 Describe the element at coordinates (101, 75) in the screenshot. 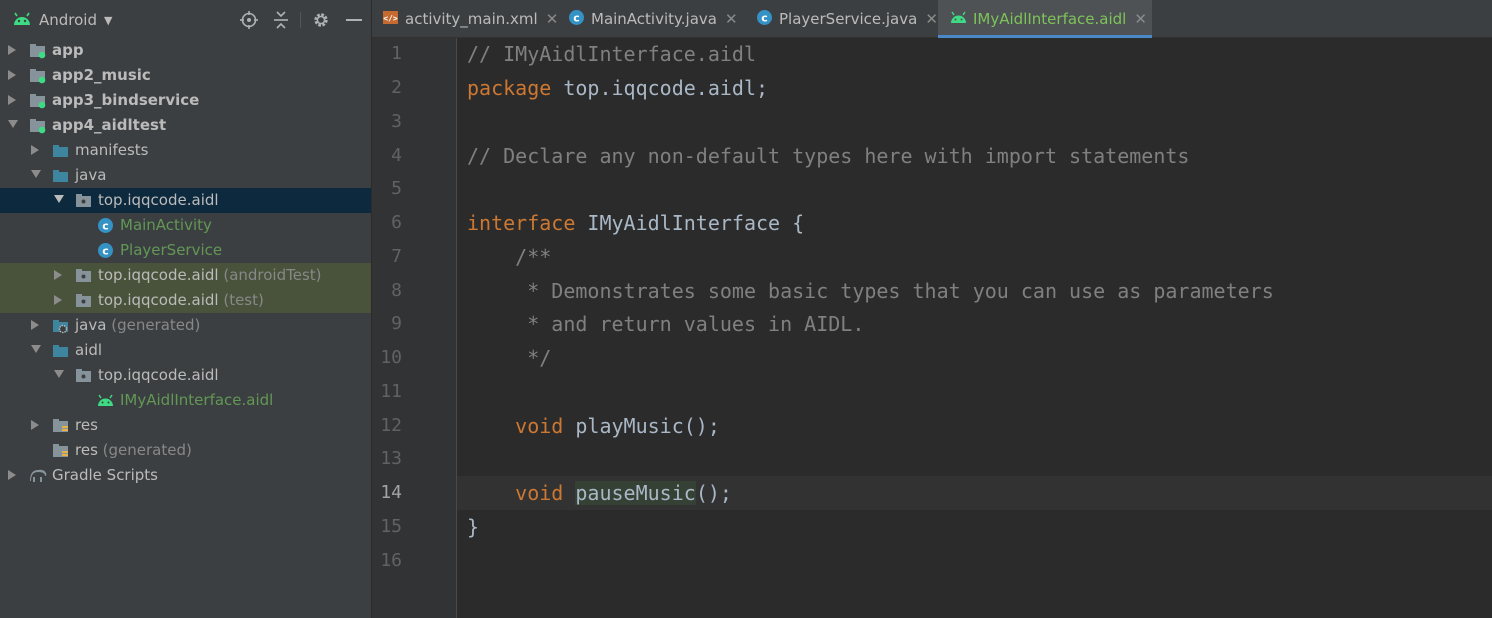

I see `tree-item-label: app2_music` at that location.